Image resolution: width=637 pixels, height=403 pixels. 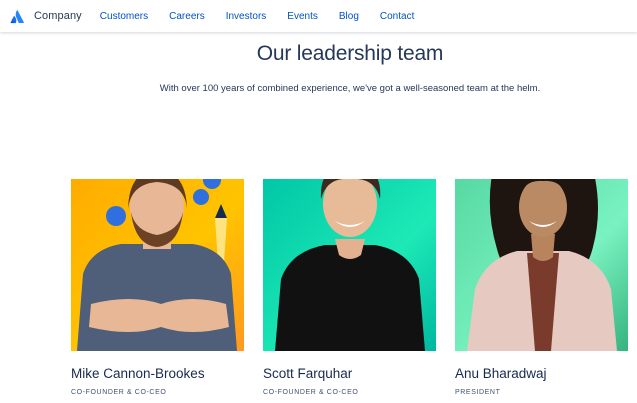 What do you see at coordinates (58, 16) in the screenshot?
I see `brand-name: Company` at bounding box center [58, 16].